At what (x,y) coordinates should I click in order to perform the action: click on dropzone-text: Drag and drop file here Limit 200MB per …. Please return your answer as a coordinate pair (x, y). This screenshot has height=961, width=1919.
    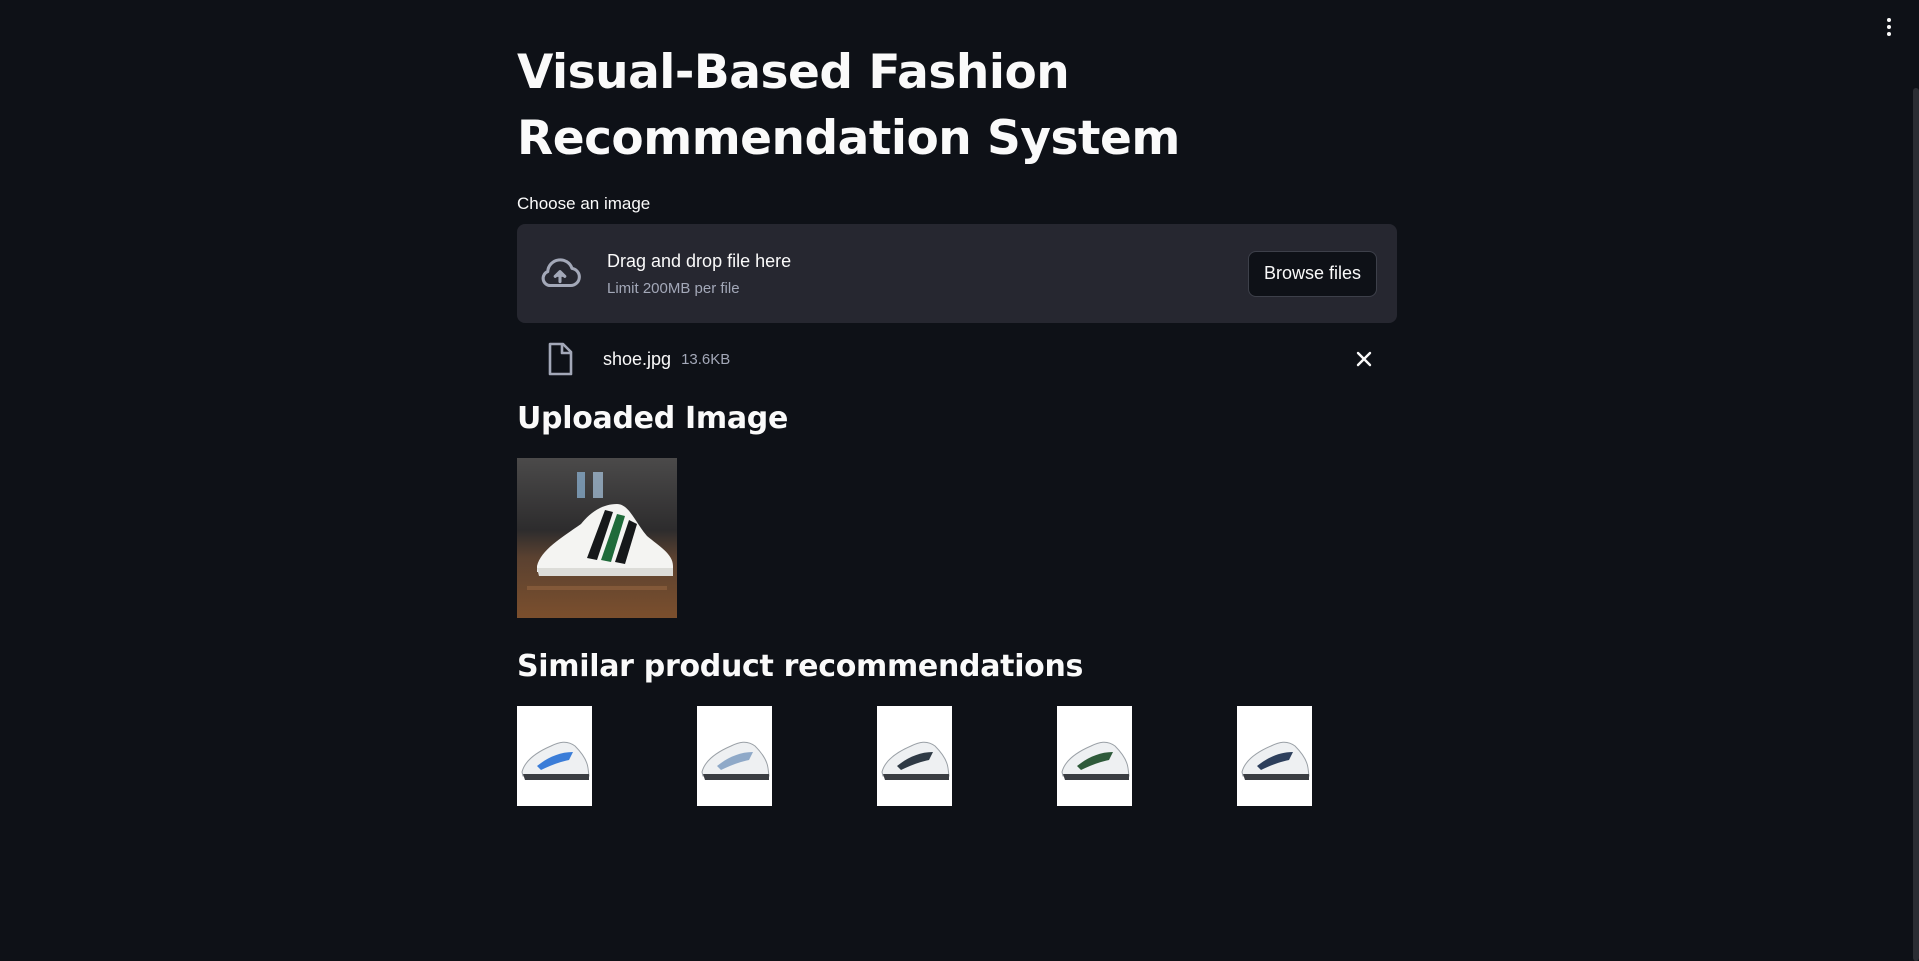
    Looking at the image, I should click on (927, 274).